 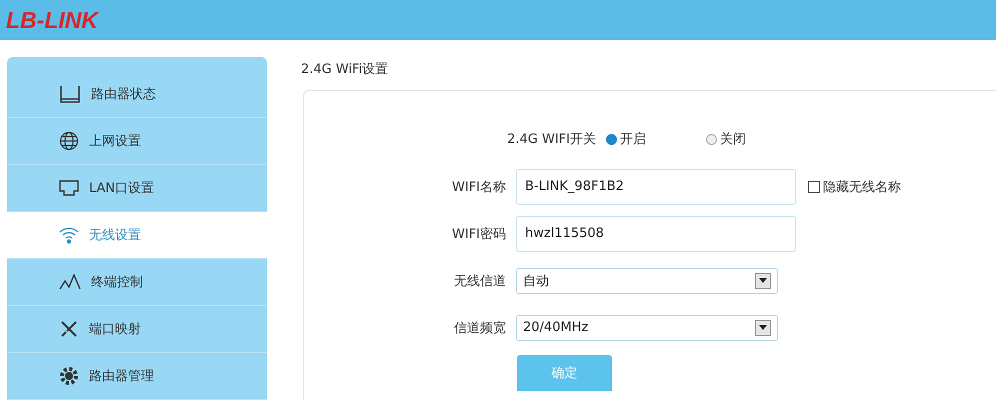 What do you see at coordinates (69, 235) in the screenshot?
I see `wifi-icon` at bounding box center [69, 235].